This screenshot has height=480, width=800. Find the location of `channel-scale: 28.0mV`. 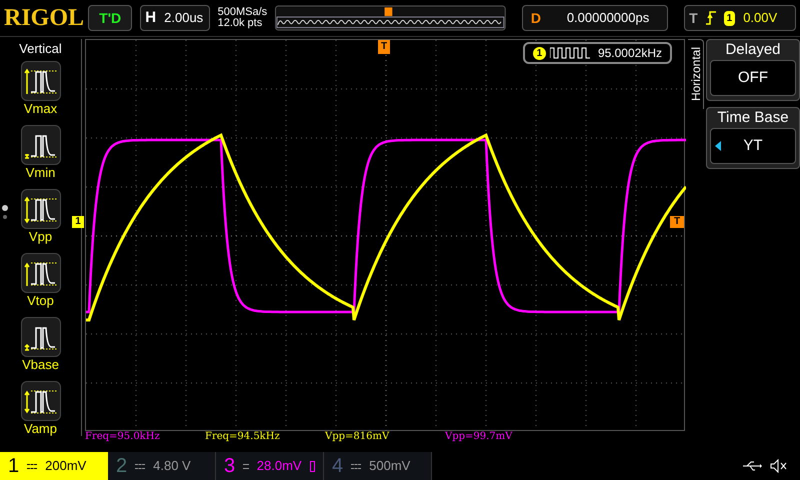

channel-scale: 28.0mV is located at coordinates (279, 466).